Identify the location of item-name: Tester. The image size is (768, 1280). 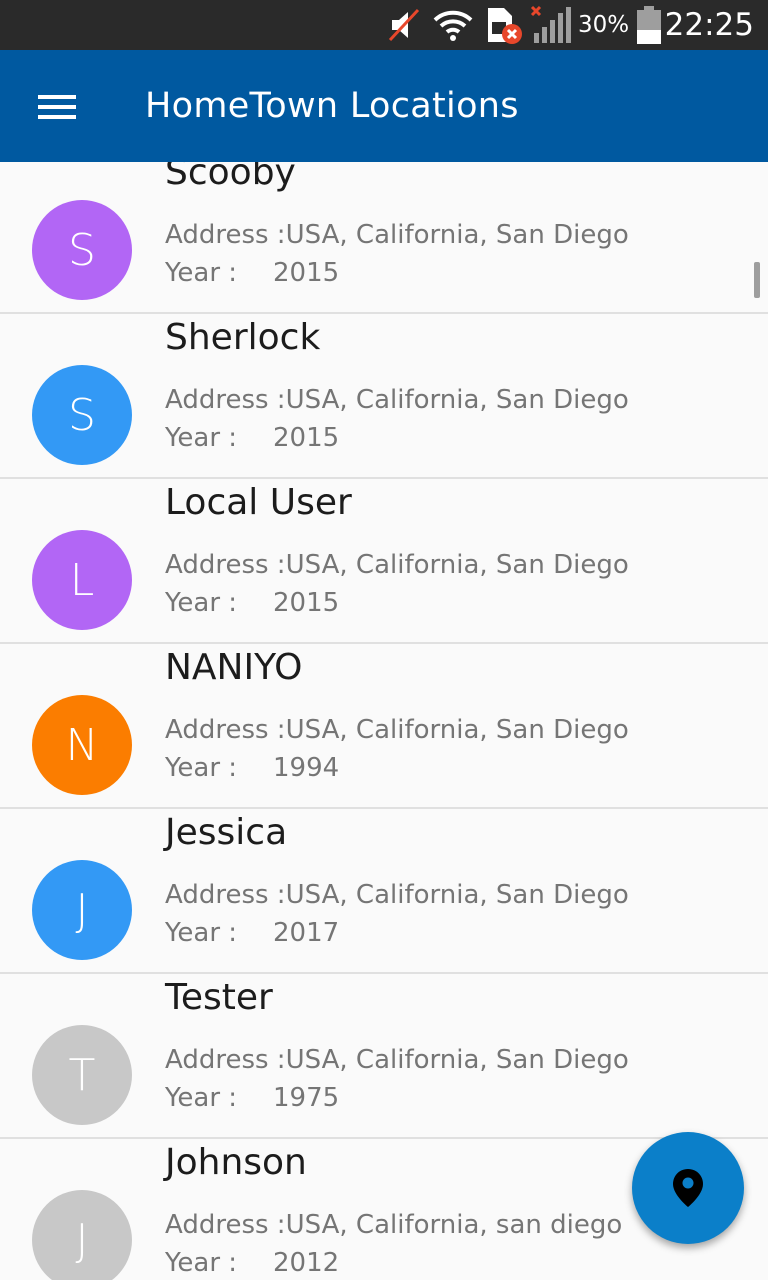
(219, 997).